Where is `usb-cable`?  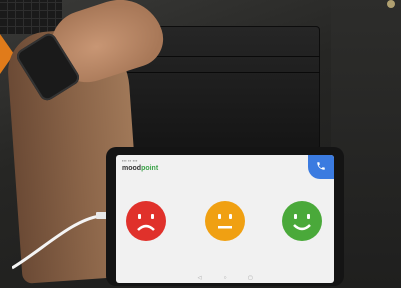 usb-cable is located at coordinates (59, 235).